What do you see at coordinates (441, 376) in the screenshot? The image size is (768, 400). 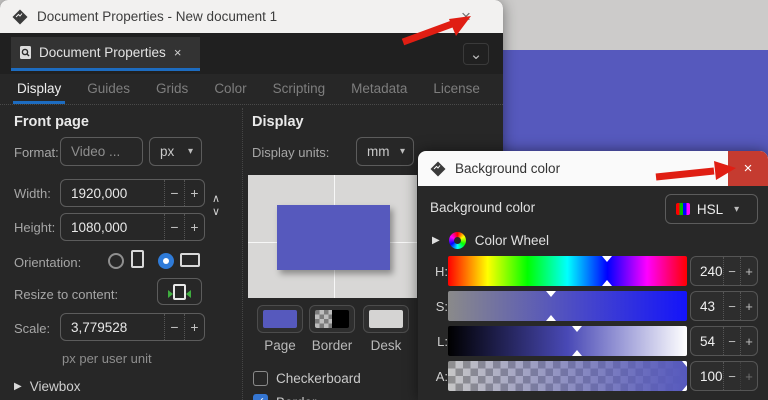 I see `alpha-label: A:` at bounding box center [441, 376].